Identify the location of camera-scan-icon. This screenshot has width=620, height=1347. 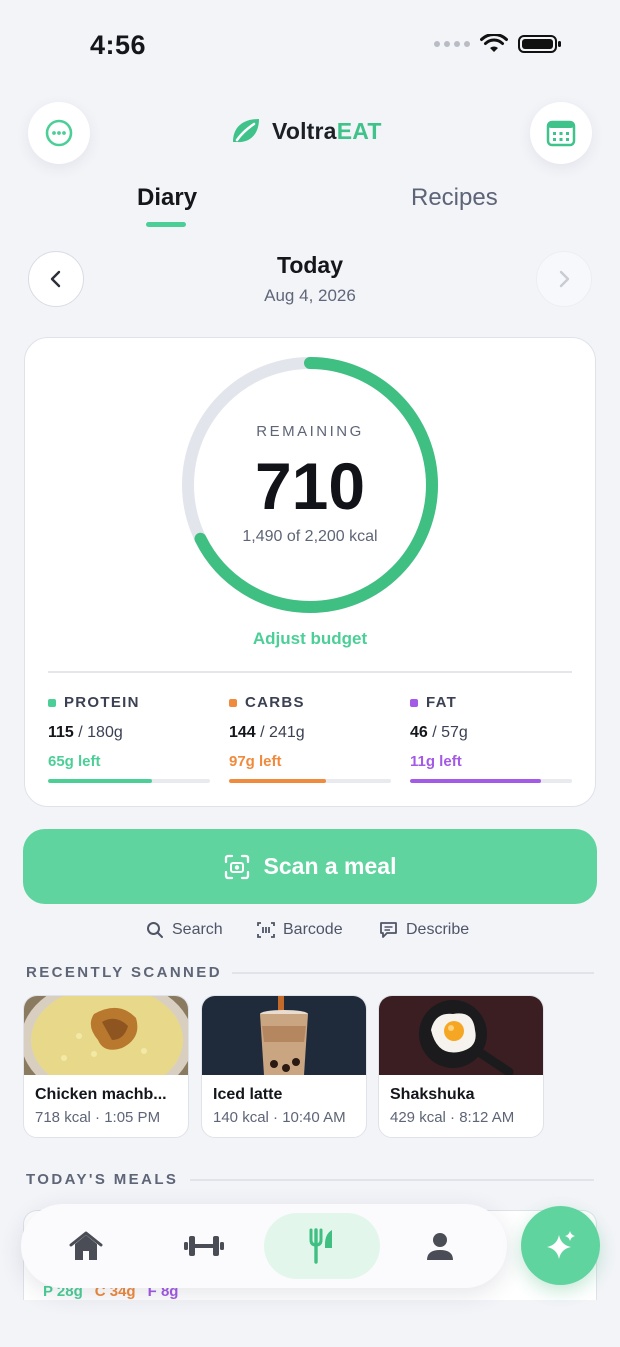
(236, 866).